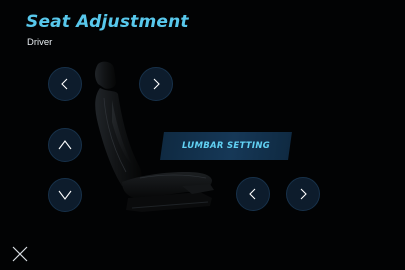 The height and width of the screenshot is (270, 405). I want to click on seat-forward-button, so click(156, 84).